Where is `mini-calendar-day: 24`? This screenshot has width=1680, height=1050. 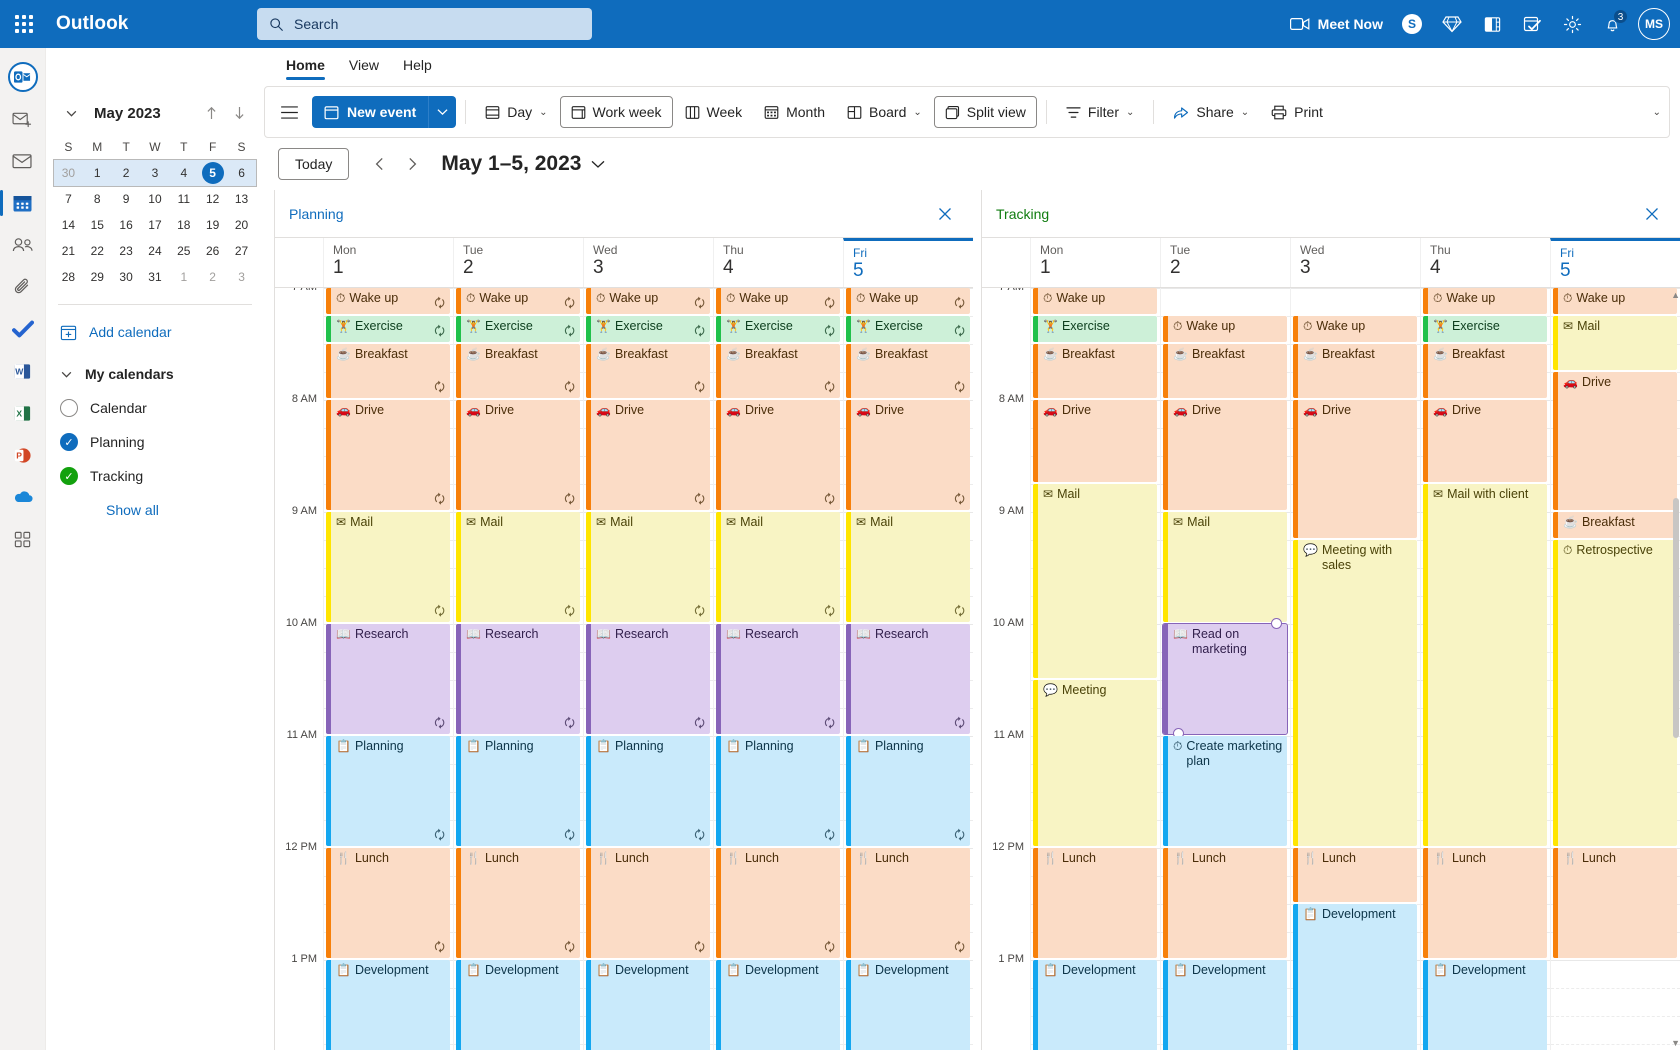 mini-calendar-day: 24 is located at coordinates (155, 251).